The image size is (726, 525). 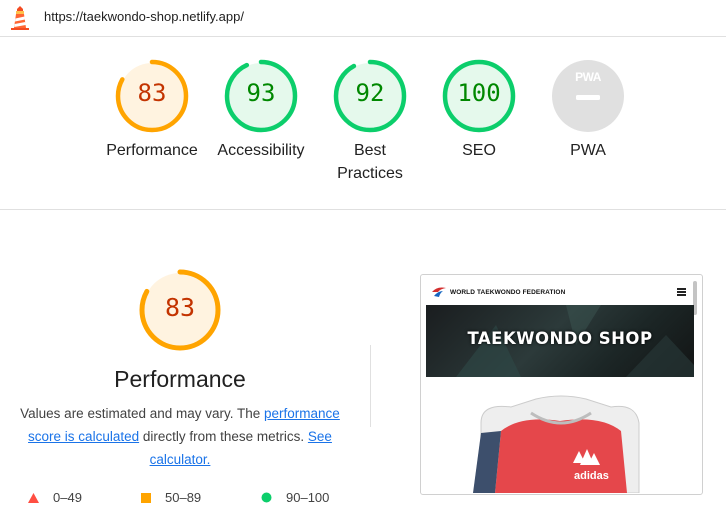 I want to click on legend-pass: 90–100, so click(x=295, y=497).